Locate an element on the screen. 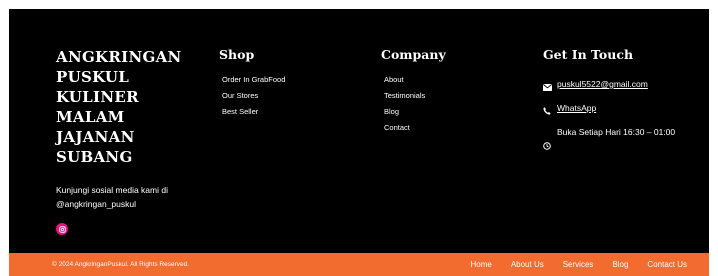 This screenshot has width=718, height=276. contact-email: puskul5522@gmail.com is located at coordinates (623, 84).